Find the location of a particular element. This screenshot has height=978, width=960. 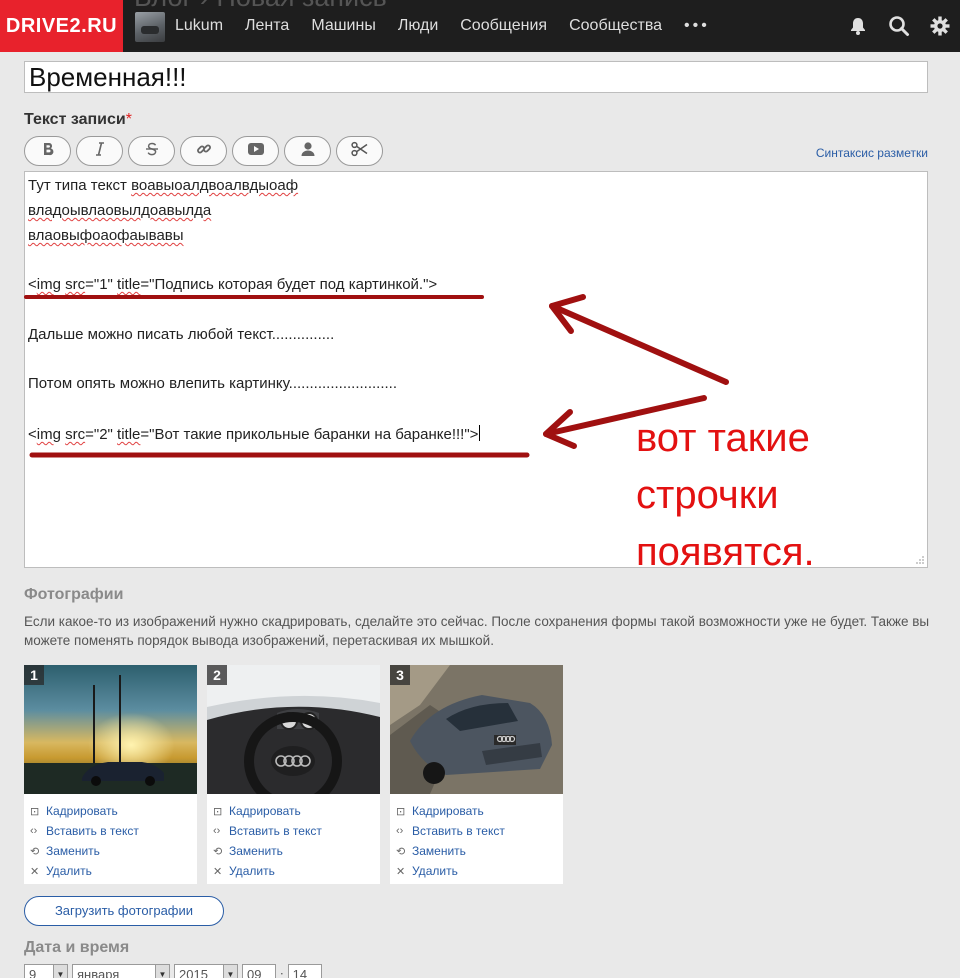

italic-icon is located at coordinates (100, 151).